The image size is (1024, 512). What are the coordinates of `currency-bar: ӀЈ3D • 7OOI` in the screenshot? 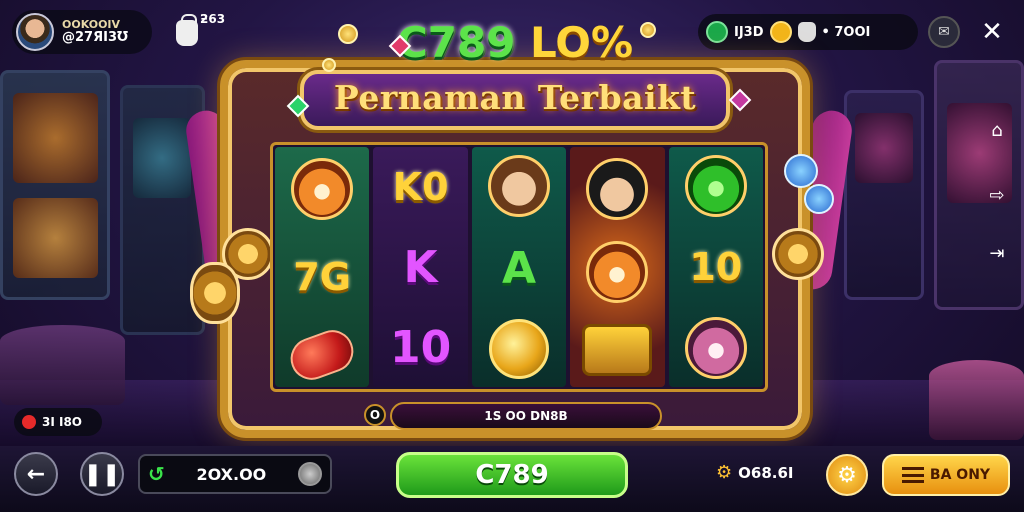 It's located at (808, 32).